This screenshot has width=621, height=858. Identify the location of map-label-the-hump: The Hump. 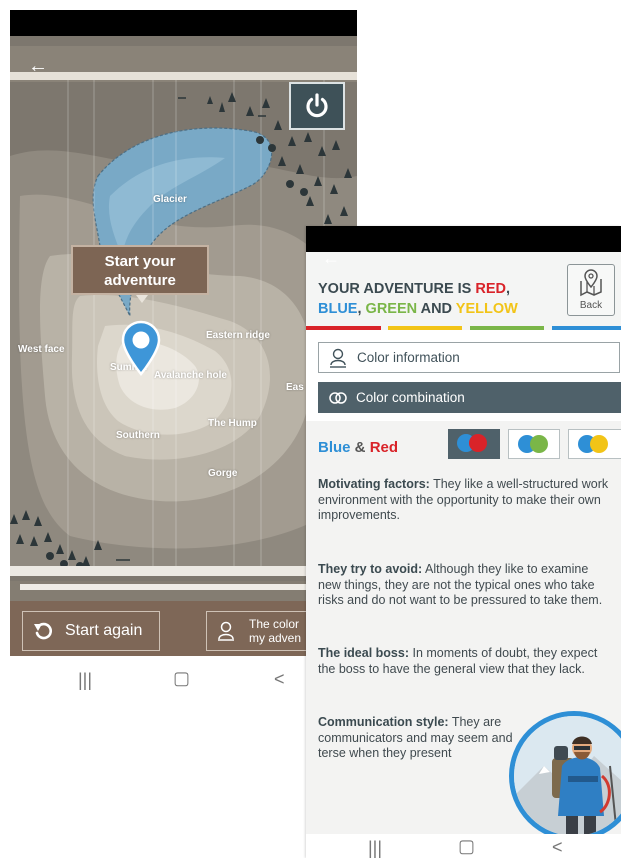
(232, 423).